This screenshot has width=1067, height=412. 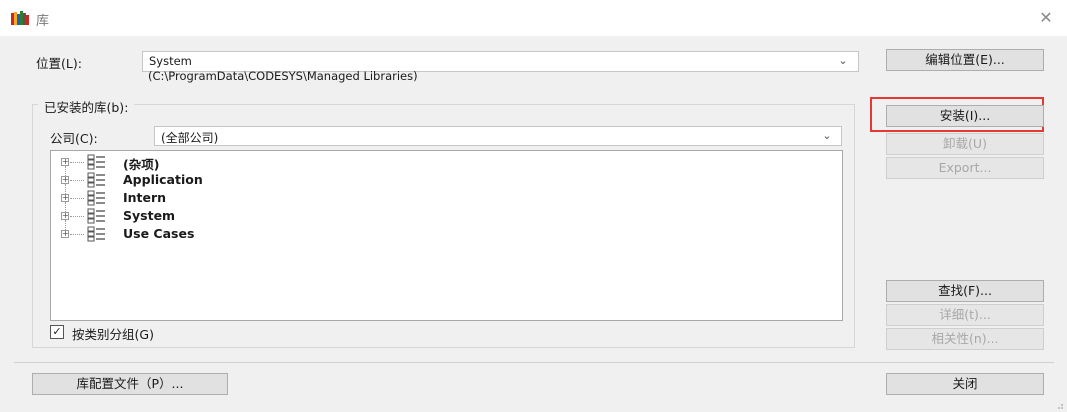 I want to click on company-select: (全部公司) ⌄, so click(x=498, y=136).